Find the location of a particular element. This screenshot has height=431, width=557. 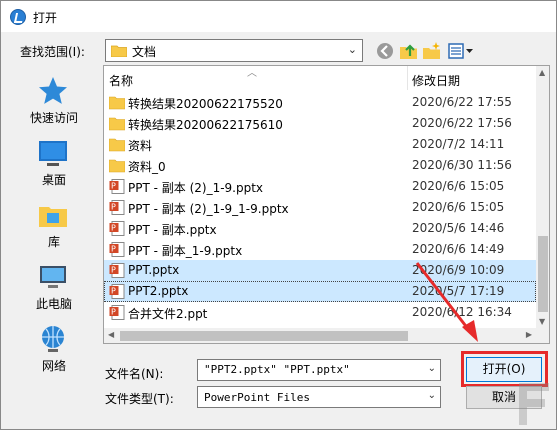

file-name: 转换结果20200622175520 is located at coordinates (205, 104).